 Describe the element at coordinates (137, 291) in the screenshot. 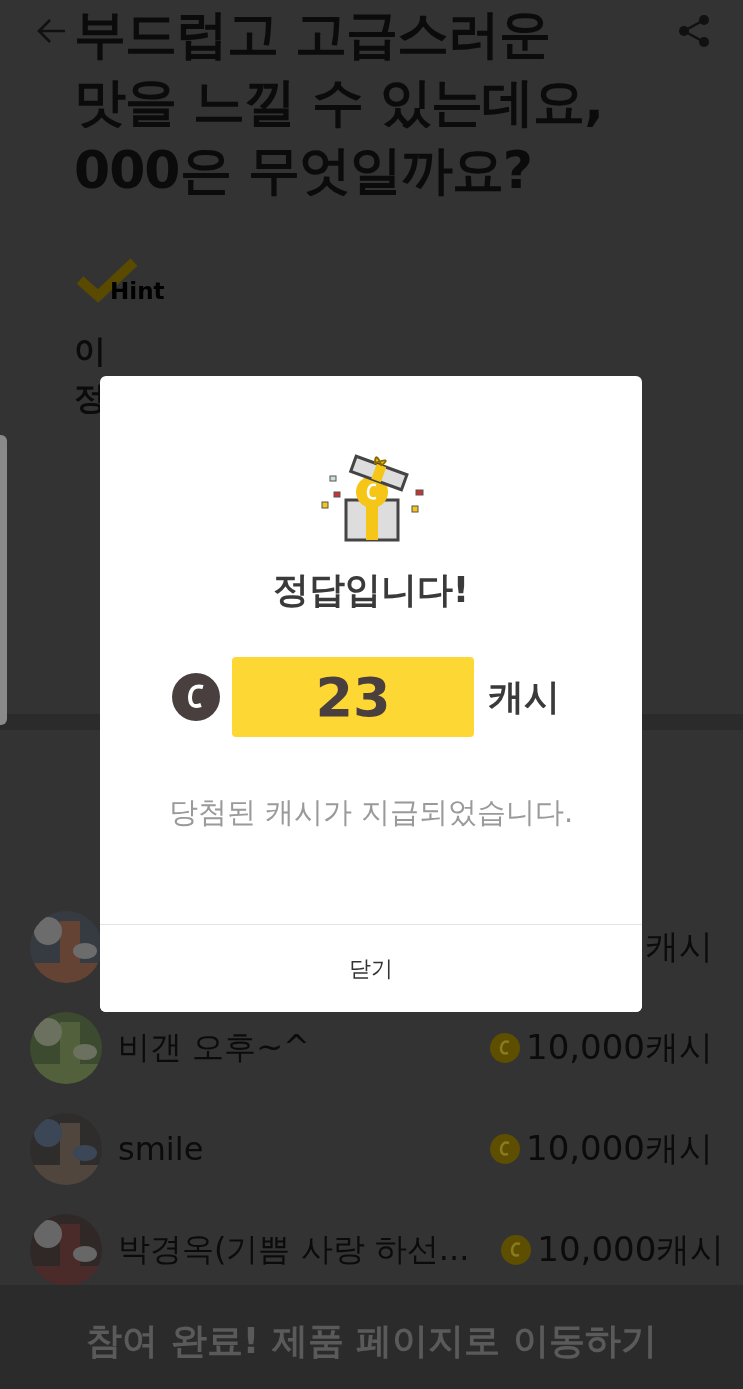

I see `hint-label: Hint` at that location.